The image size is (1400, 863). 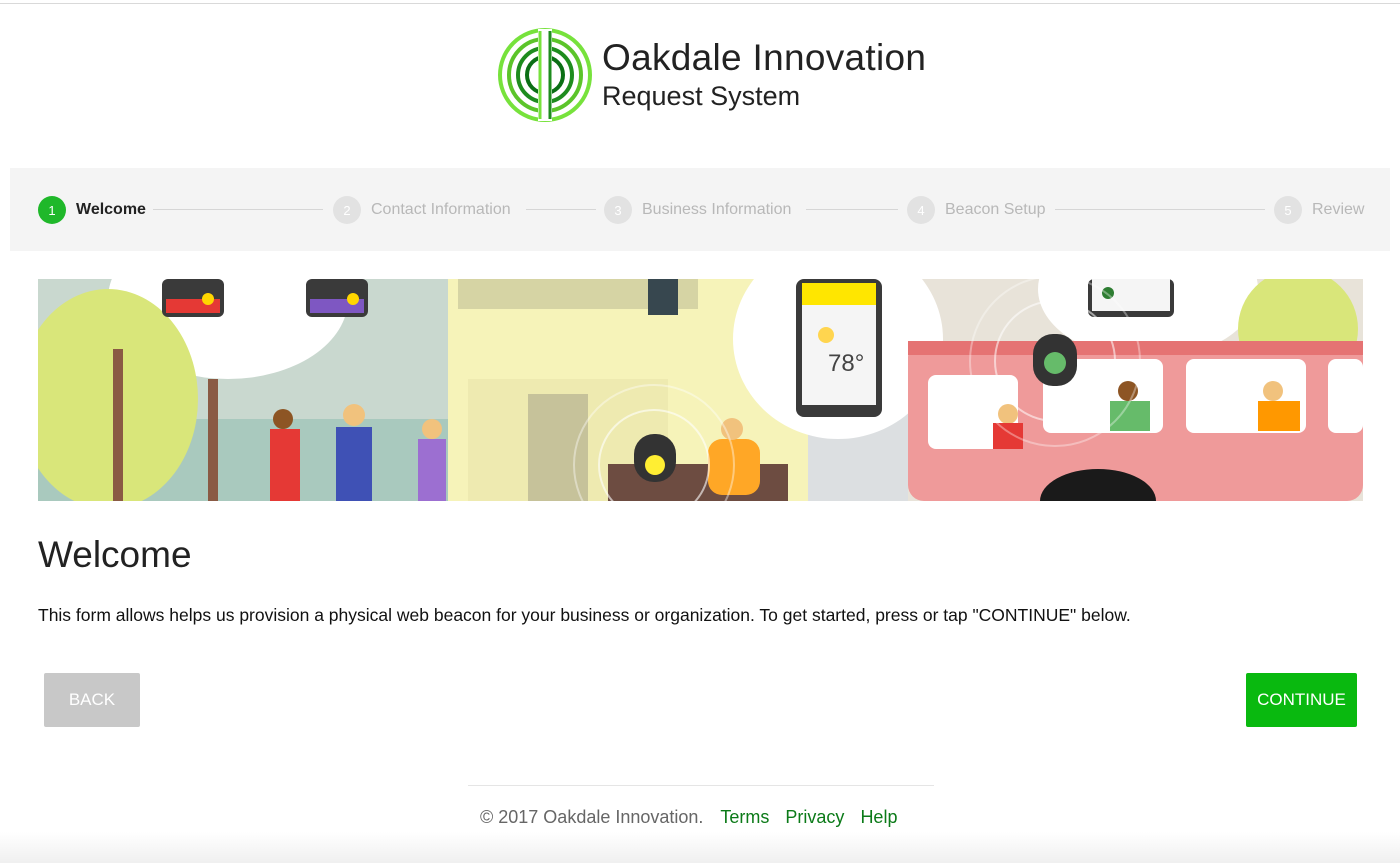 What do you see at coordinates (545, 75) in the screenshot?
I see `concentric-circles-logo-icon` at bounding box center [545, 75].